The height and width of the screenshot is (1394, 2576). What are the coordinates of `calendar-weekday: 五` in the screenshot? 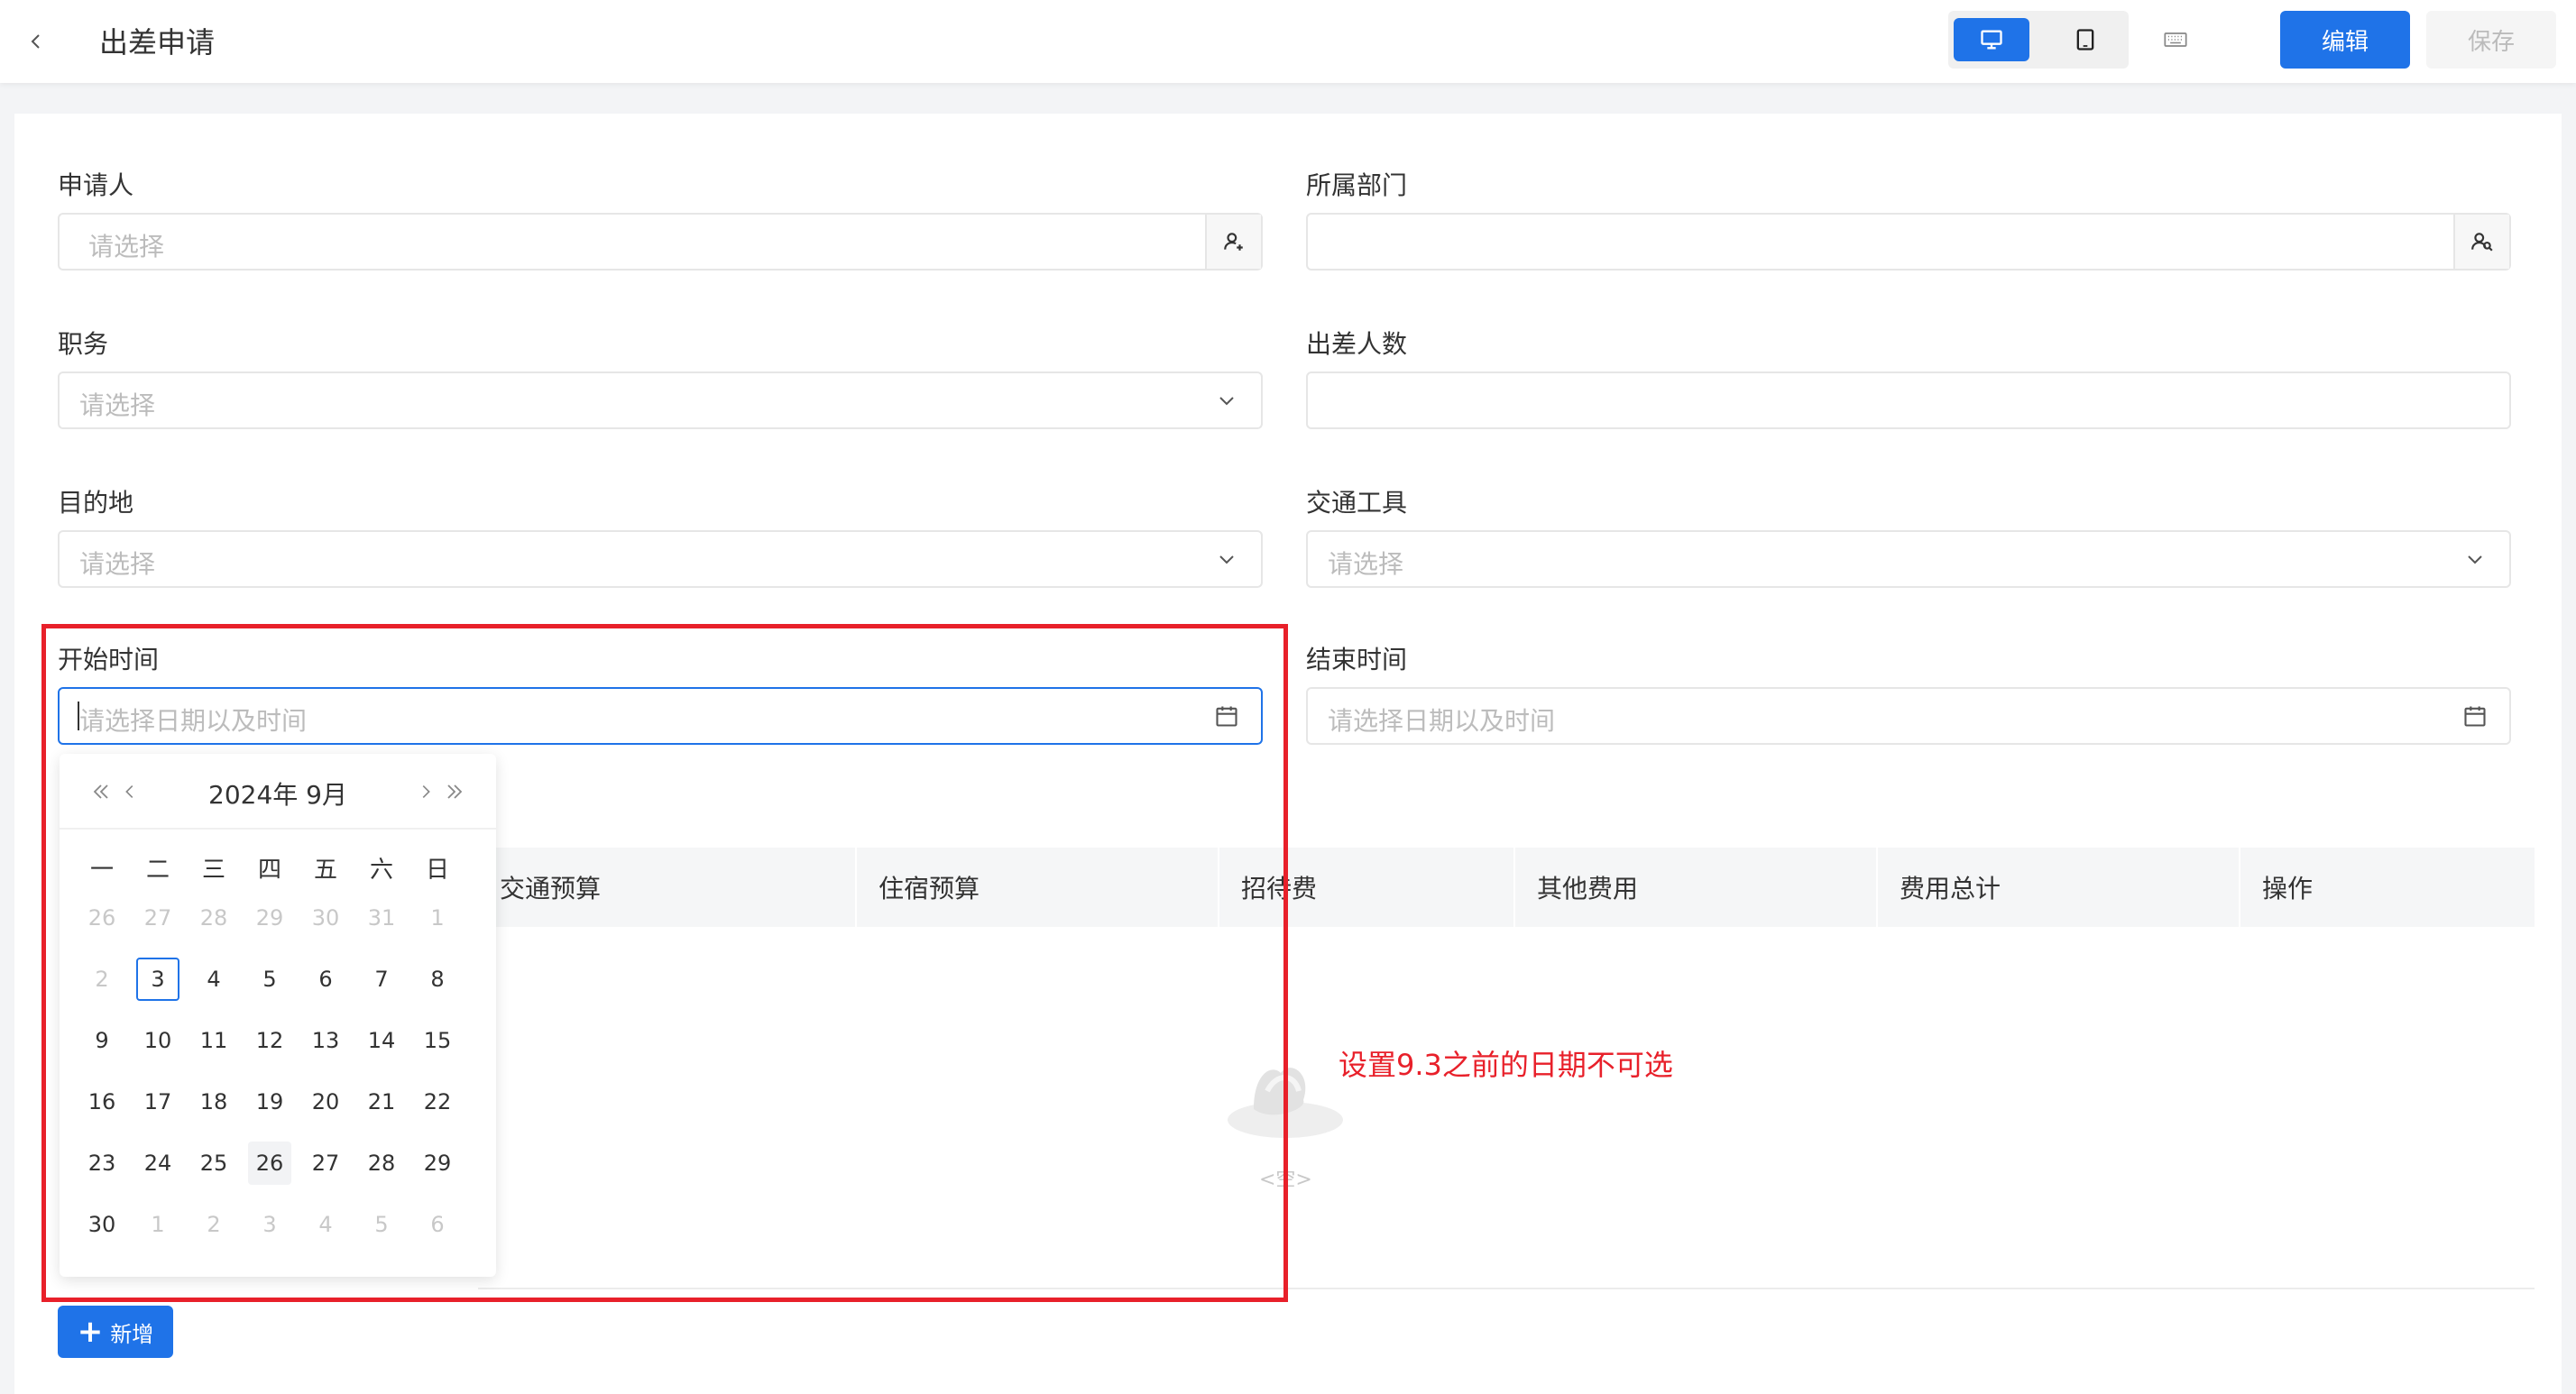 It's located at (325, 871).